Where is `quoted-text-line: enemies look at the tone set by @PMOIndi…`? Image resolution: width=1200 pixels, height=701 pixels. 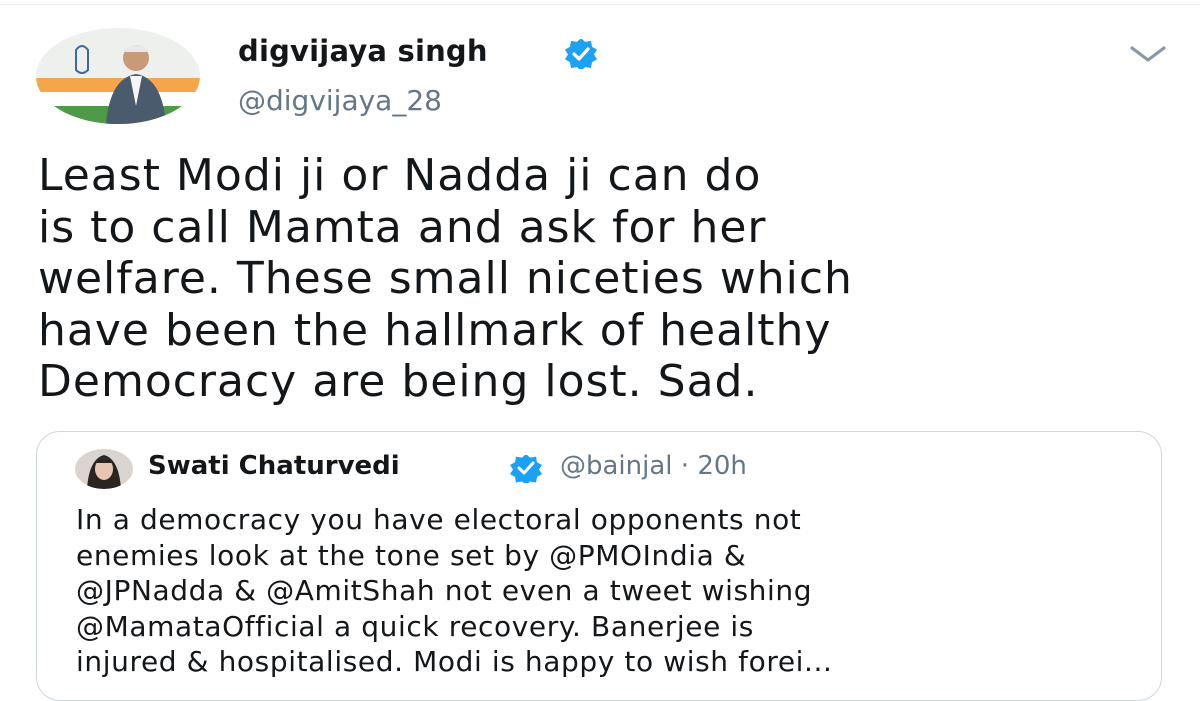 quoted-text-line: enemies look at the tone set by @PMOIndi… is located at coordinates (411, 555).